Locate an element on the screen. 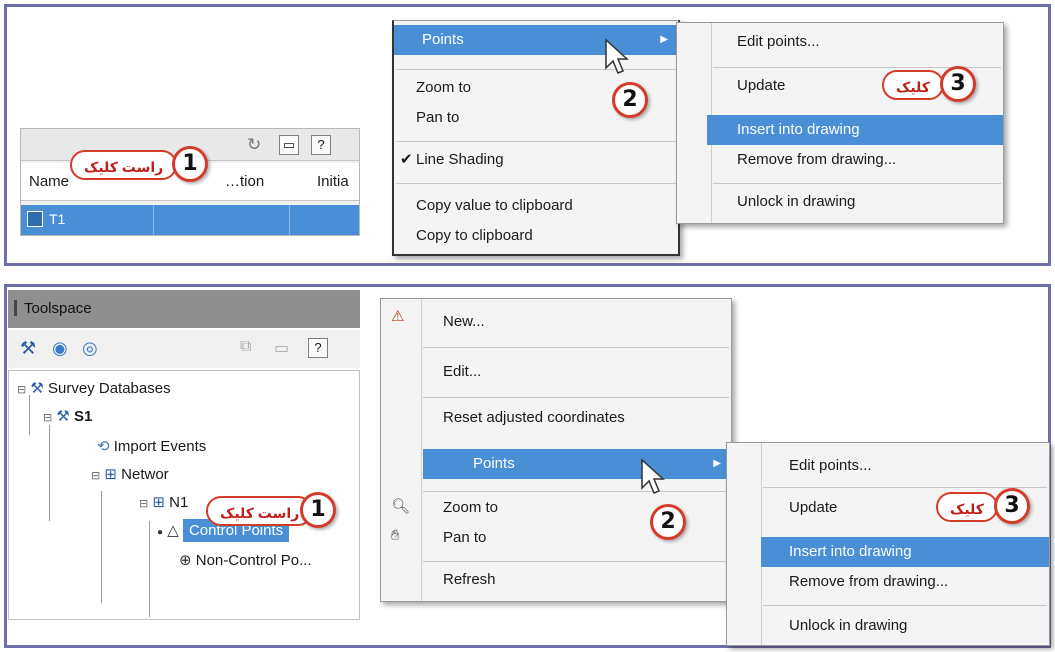 The height and width of the screenshot is (652, 1055). refresh-icon: ↻ is located at coordinates (254, 145).